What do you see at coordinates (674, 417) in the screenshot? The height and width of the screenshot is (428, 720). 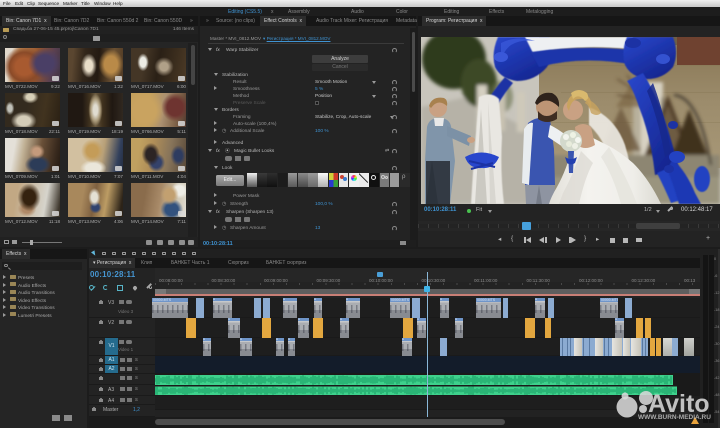 I see `svg-text: WWW.BURN-MEDIA.RU` at bounding box center [674, 417].